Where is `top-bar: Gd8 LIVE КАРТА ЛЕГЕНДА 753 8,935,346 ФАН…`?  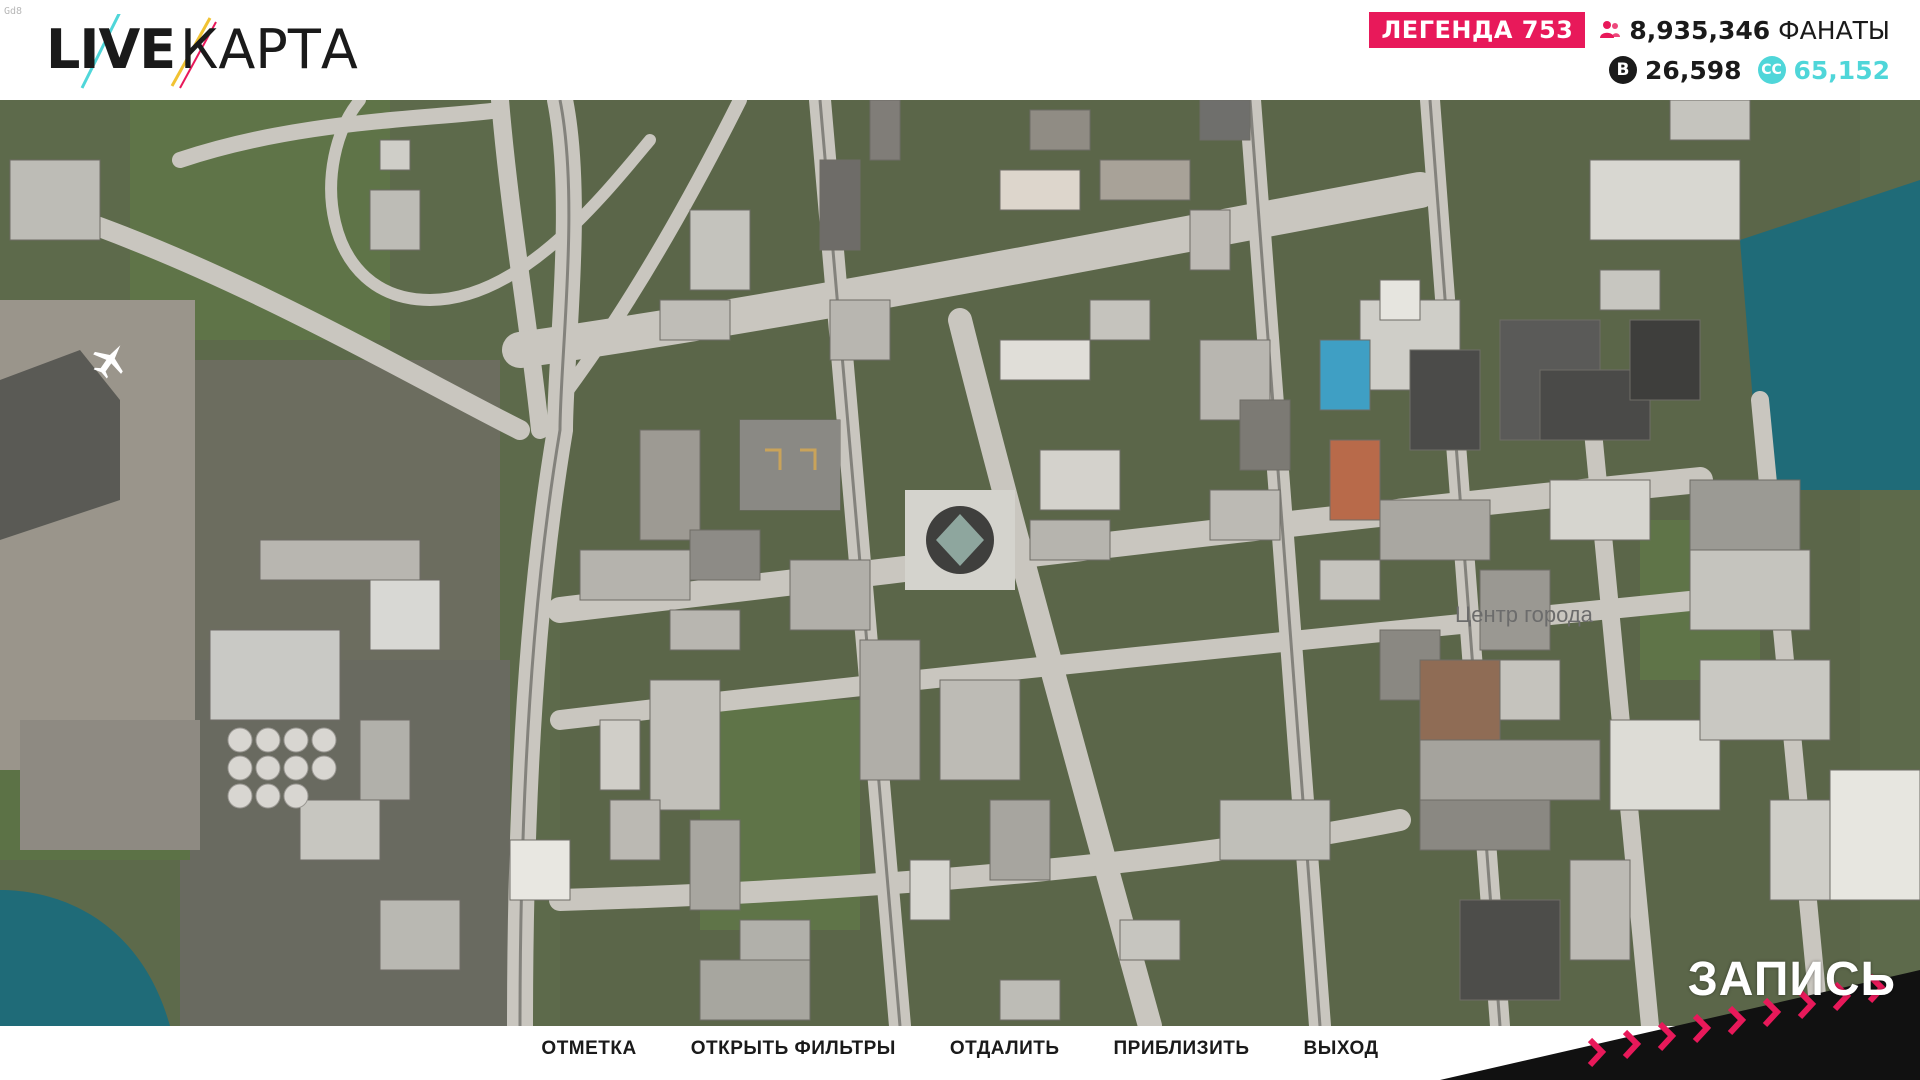
top-bar: Gd8 LIVE КАРТА ЛЕГЕНДА 753 8,935,346 ФАН… is located at coordinates (960, 50).